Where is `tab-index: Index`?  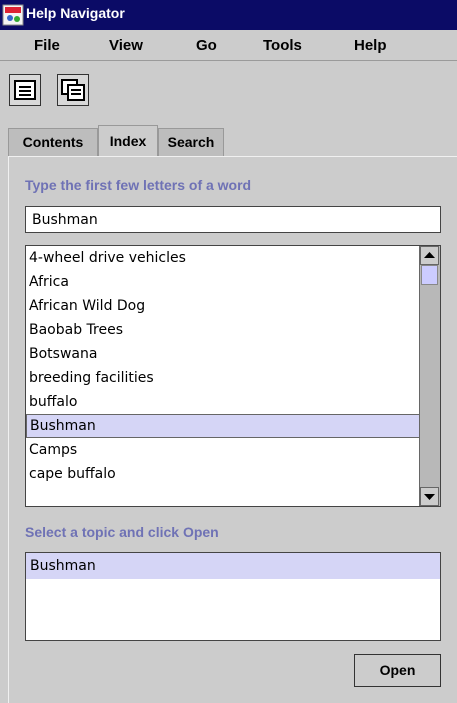
tab-index: Index is located at coordinates (128, 140).